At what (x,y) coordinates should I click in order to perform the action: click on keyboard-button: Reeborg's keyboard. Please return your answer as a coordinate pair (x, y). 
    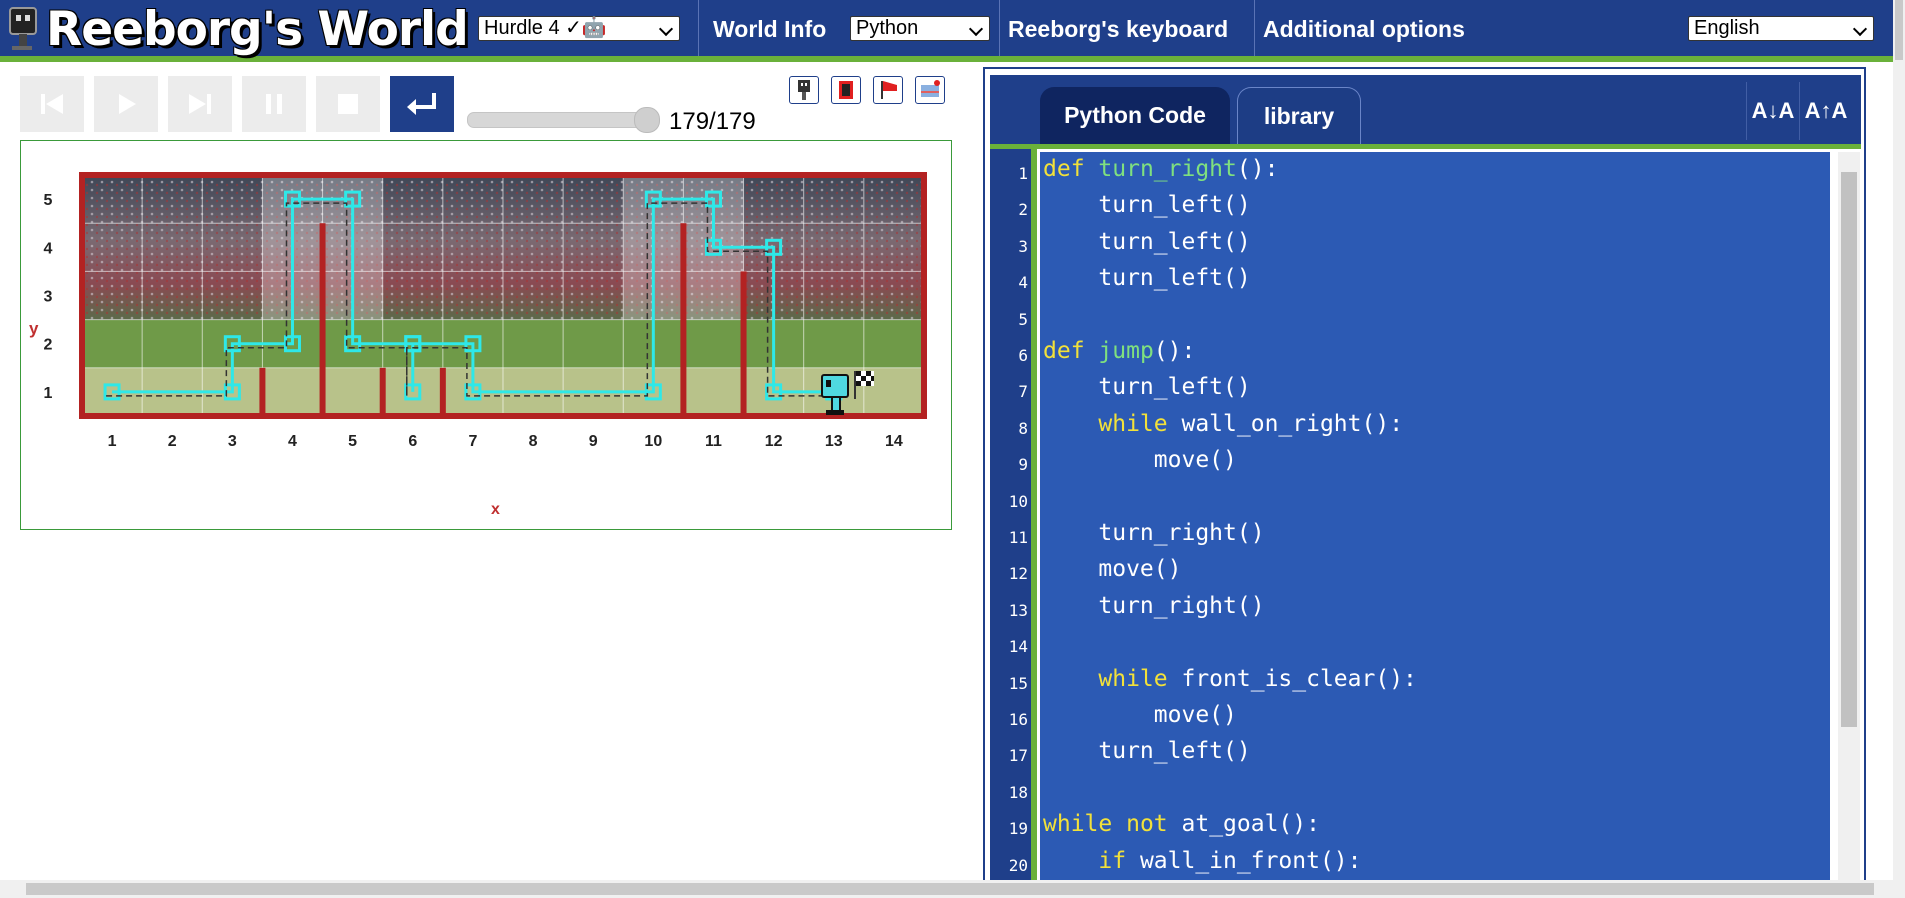
    Looking at the image, I should click on (1118, 28).